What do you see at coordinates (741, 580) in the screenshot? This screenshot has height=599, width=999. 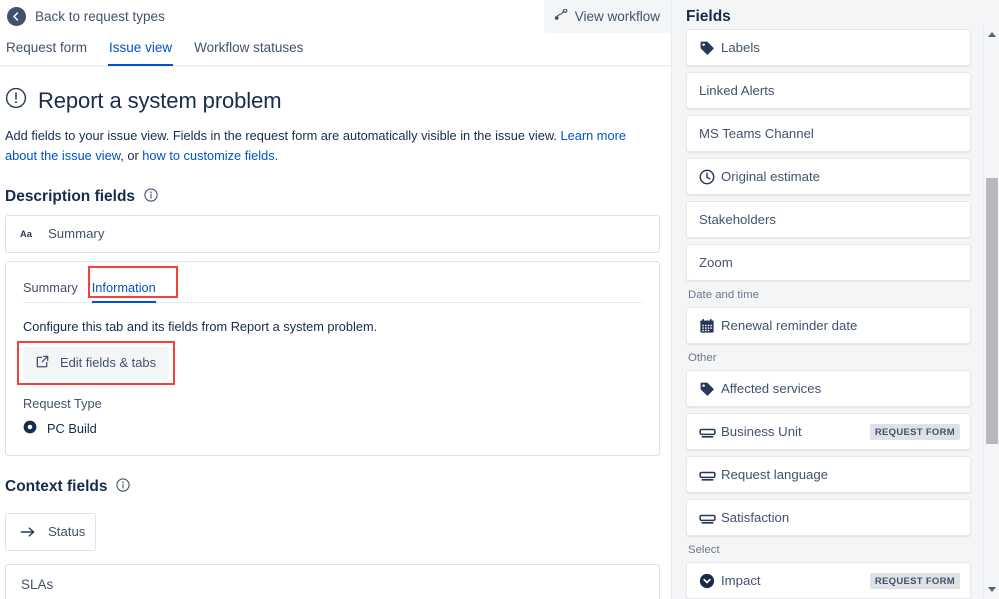 I see `fields-panel-item-label: Impact` at bounding box center [741, 580].